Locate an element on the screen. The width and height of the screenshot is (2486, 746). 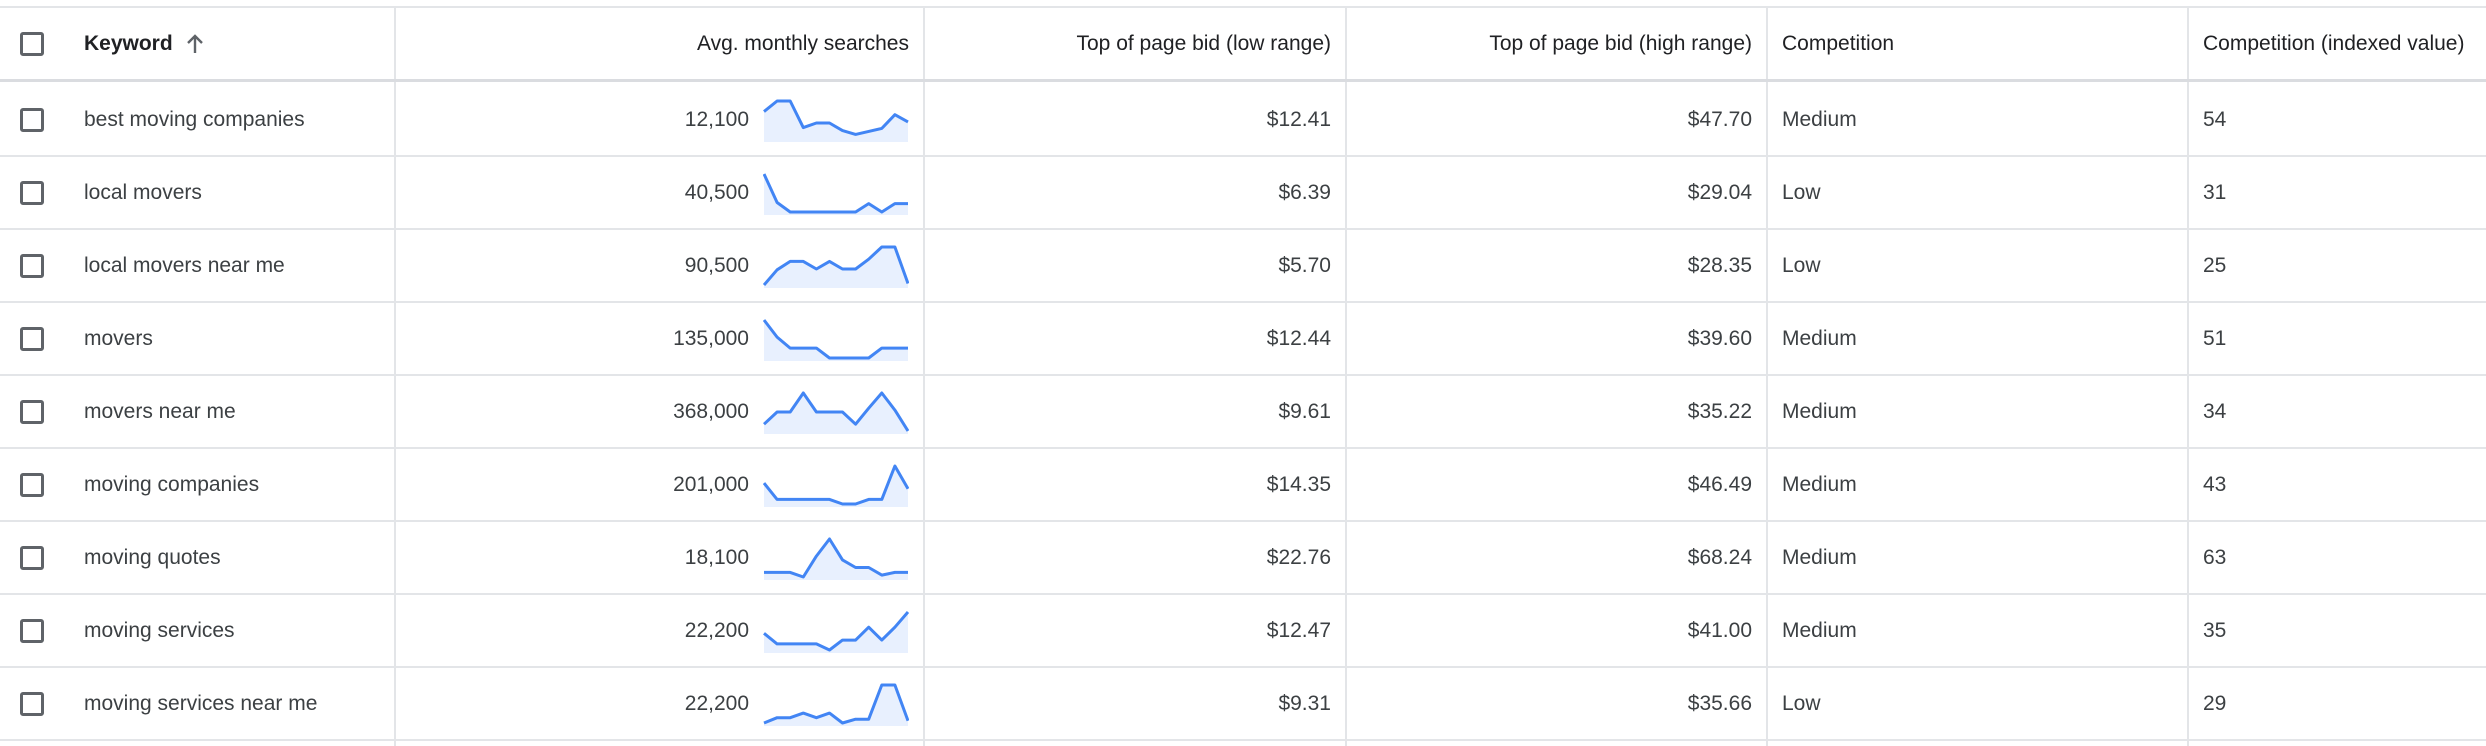
bid-low-value: $9.61 is located at coordinates (1304, 411).